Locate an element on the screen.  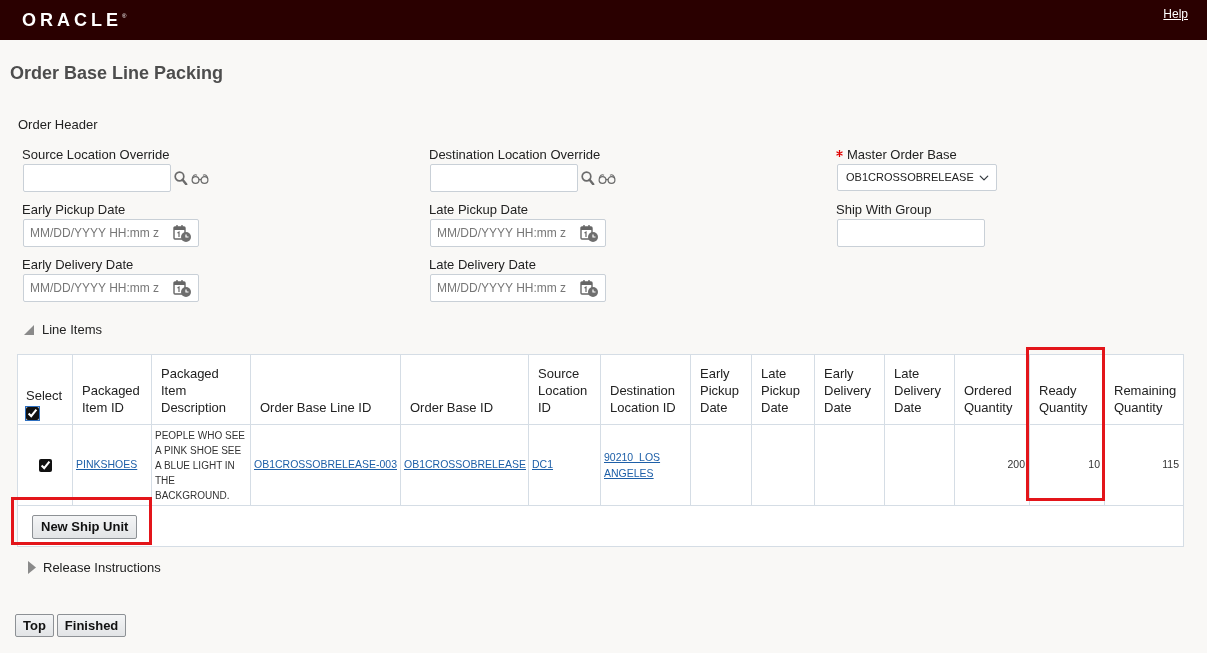
section-title: Line Items is located at coordinates (72, 330).